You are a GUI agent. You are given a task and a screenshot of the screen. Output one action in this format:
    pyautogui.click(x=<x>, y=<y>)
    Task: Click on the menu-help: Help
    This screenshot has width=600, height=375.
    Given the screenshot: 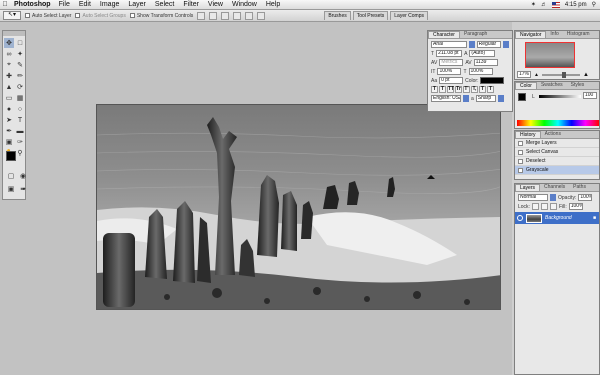 What is the action you would take?
    pyautogui.click(x=273, y=4)
    